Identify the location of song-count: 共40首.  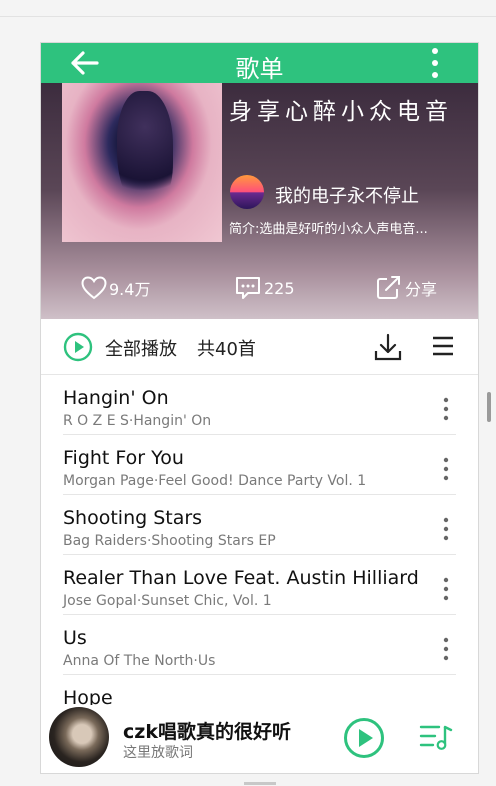
(226, 349).